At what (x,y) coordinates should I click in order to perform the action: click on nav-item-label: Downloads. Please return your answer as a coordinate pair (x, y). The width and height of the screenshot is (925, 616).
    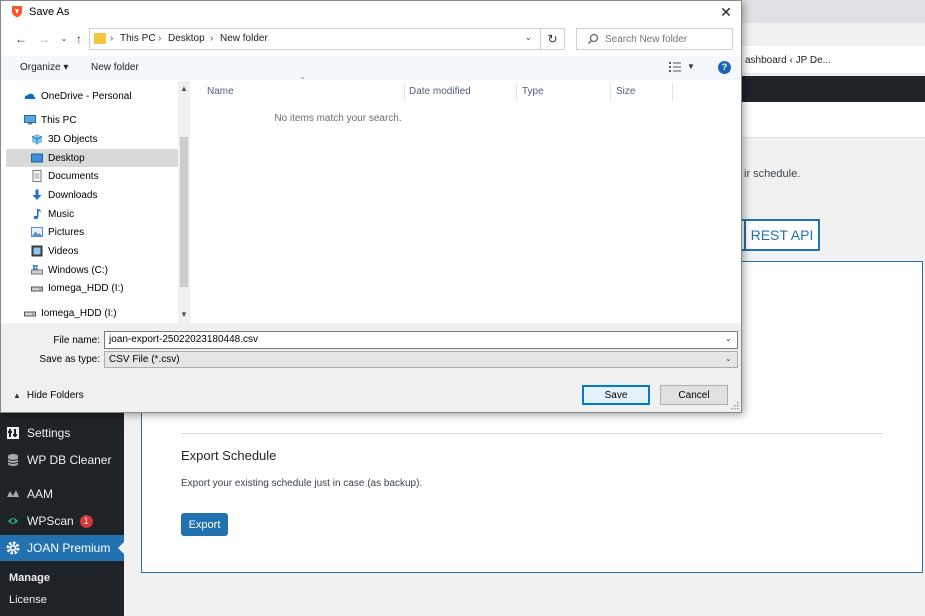
    Looking at the image, I should click on (73, 195).